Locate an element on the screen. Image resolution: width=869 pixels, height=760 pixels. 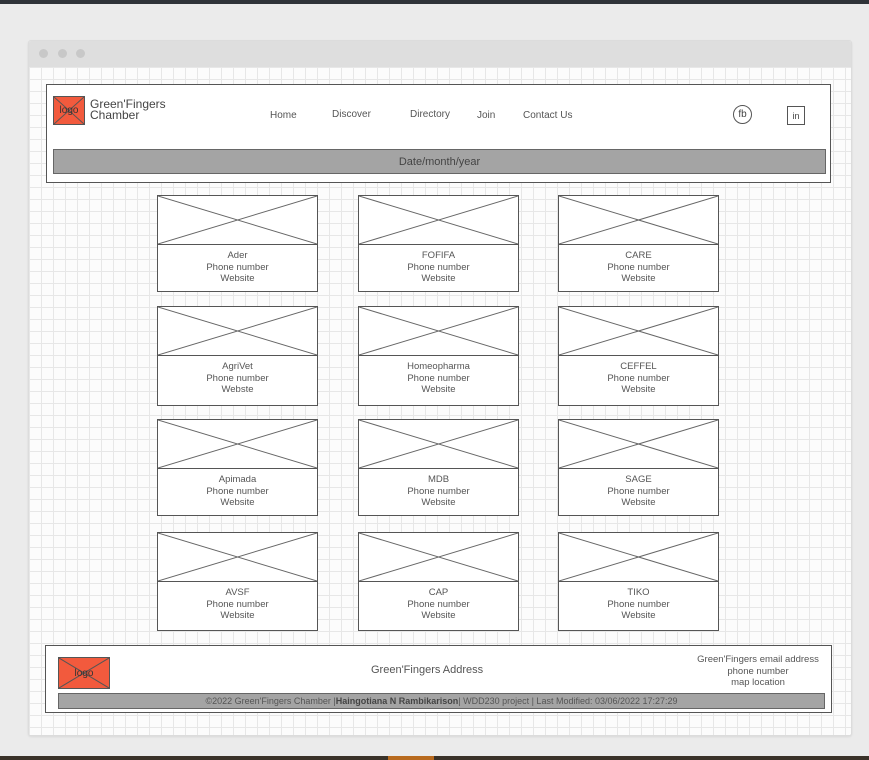
directory-card: AgriVet Phone number Webste is located at coordinates (237, 356).